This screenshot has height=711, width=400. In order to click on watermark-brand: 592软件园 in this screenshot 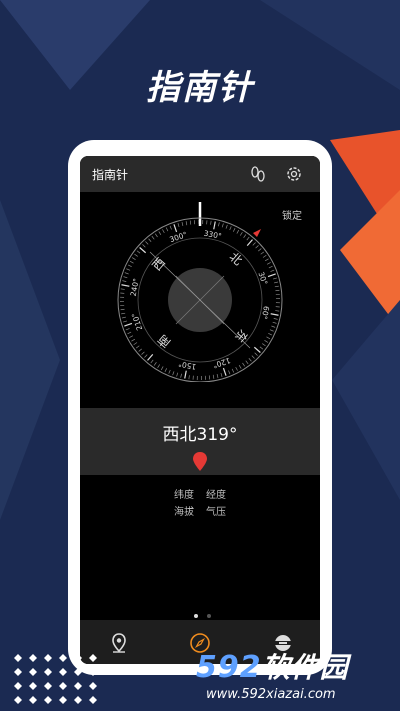, I will do `click(272, 666)`.